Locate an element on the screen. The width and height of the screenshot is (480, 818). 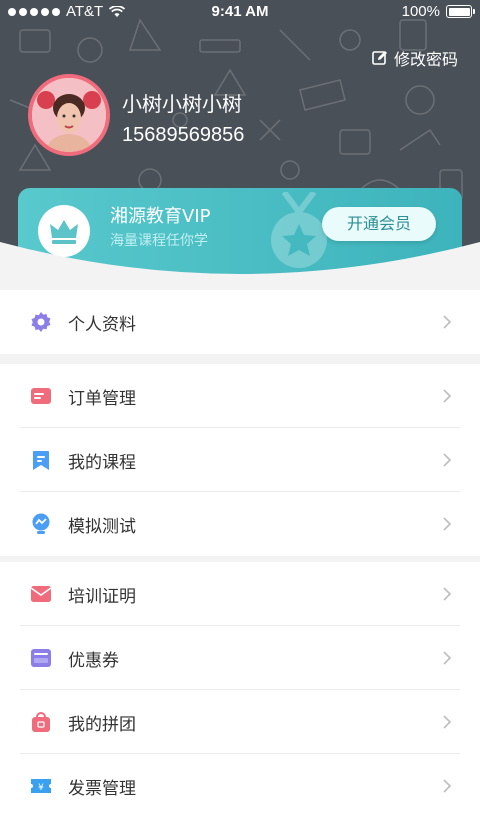
user-name: 小树小树小树 is located at coordinates (182, 104).